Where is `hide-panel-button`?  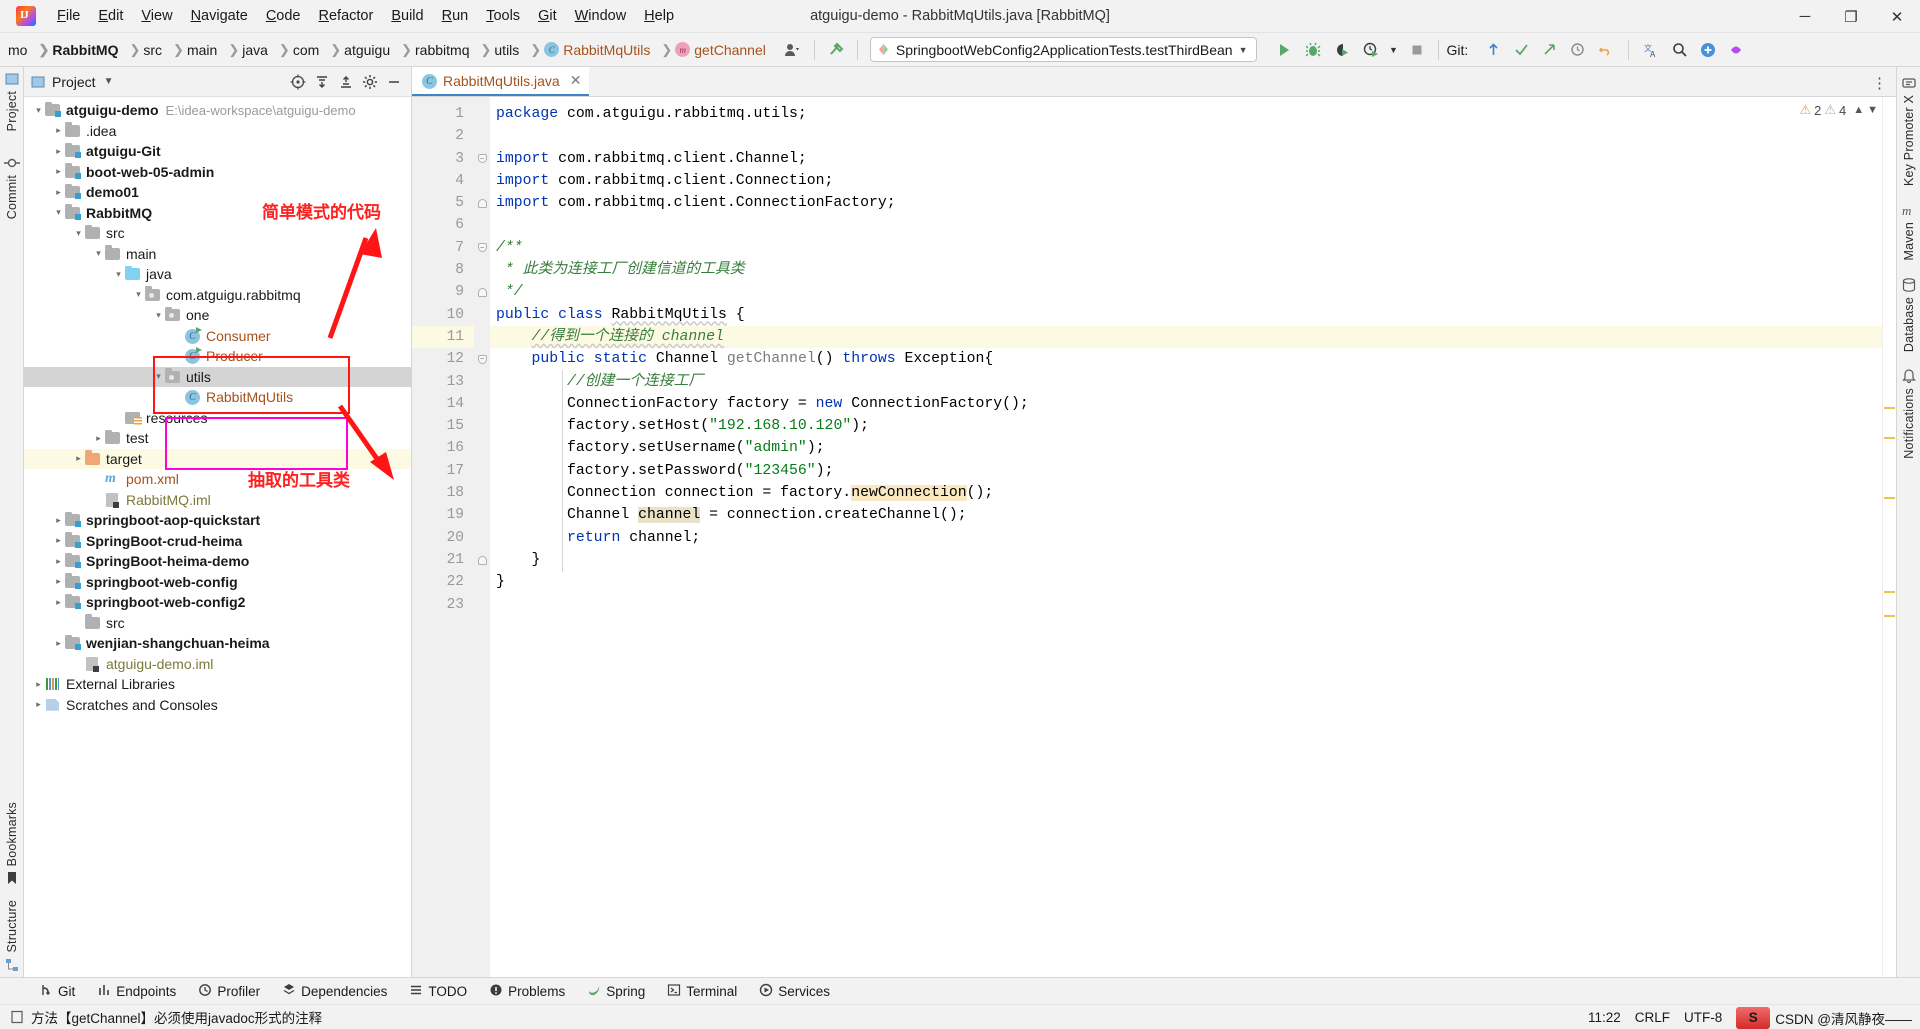
hide-panel-button is located at coordinates (394, 82).